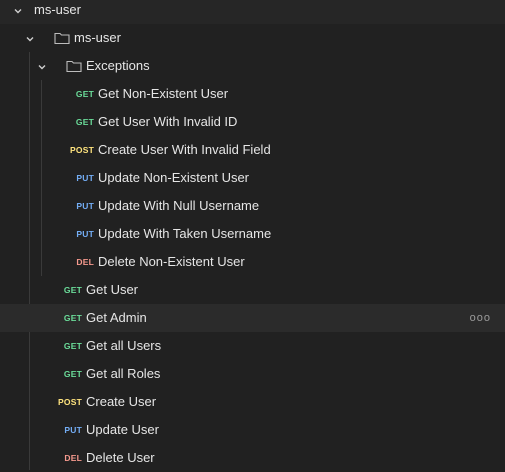 This screenshot has width=505, height=472. I want to click on collection-row-ms-user: ms-user, so click(252, 12).